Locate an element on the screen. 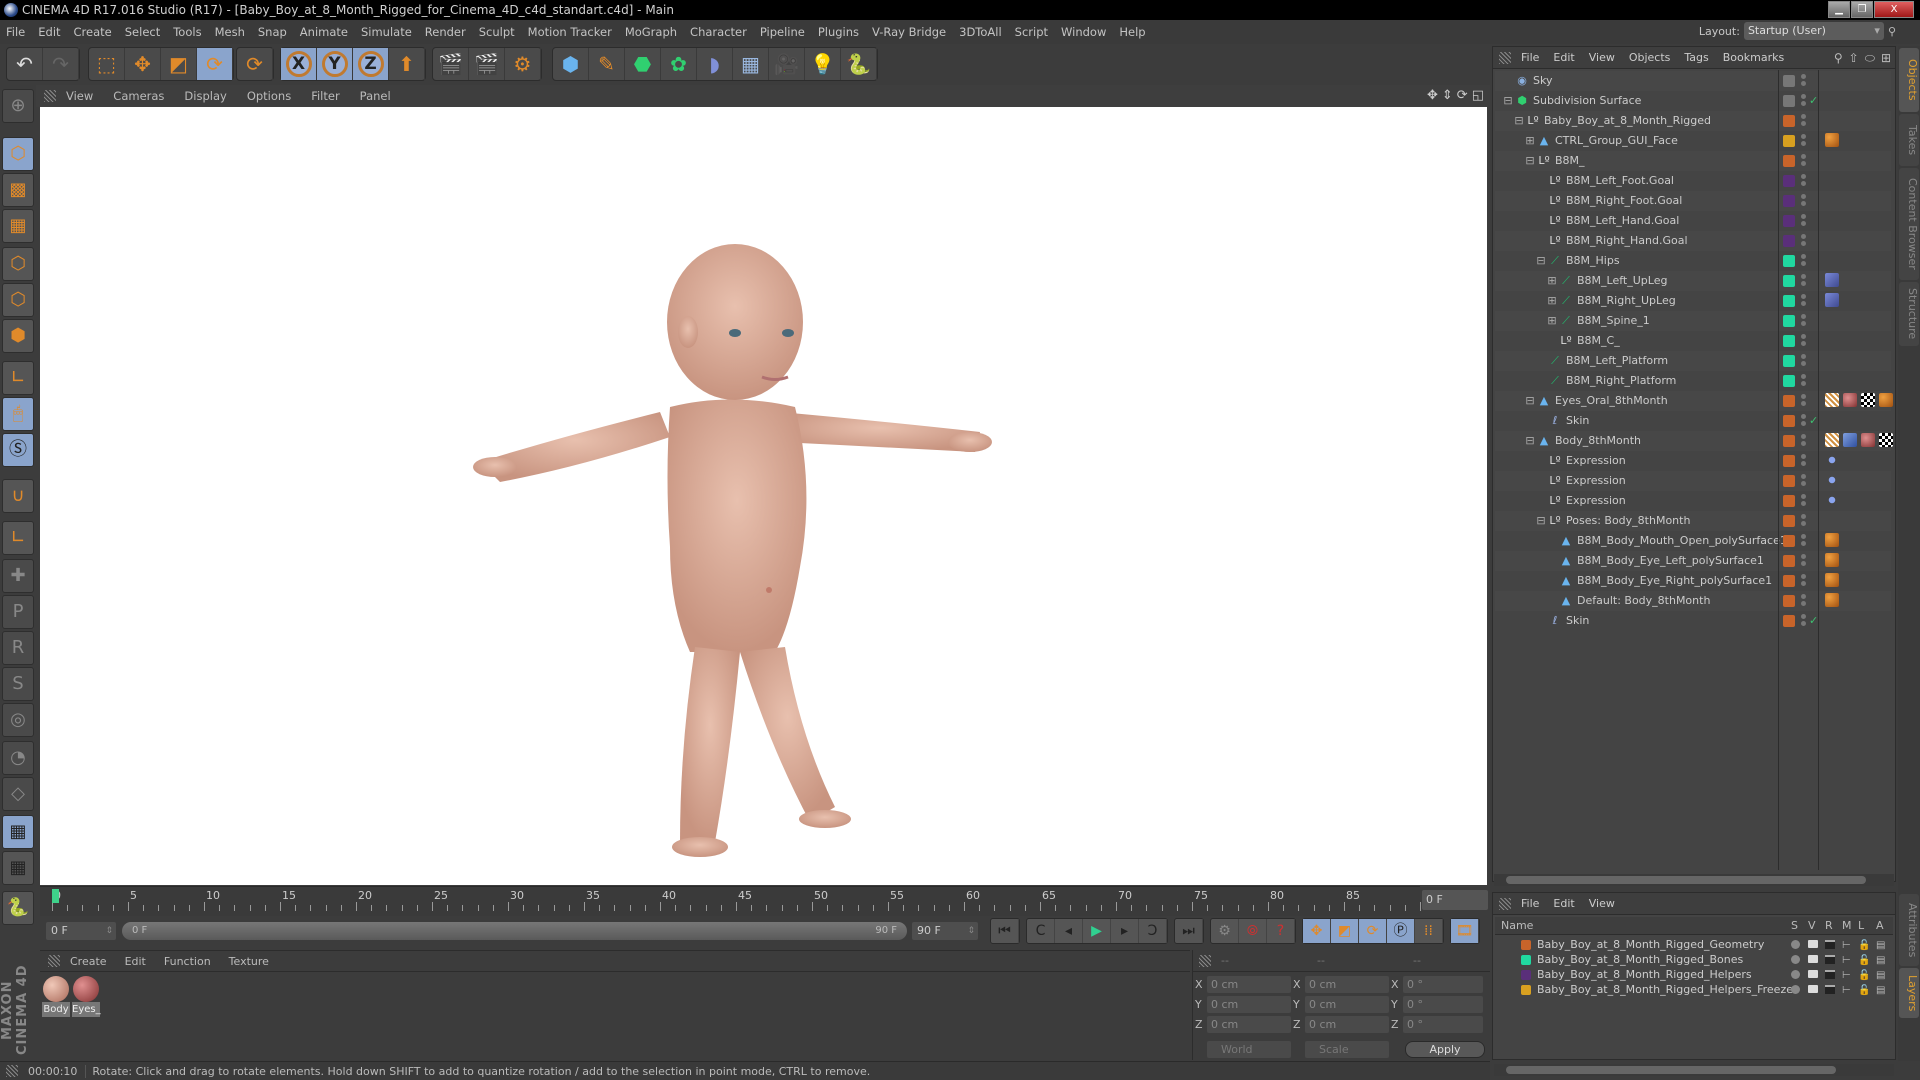 The height and width of the screenshot is (1080, 1920). rotation-y-field: 0 ° is located at coordinates (1443, 1004).